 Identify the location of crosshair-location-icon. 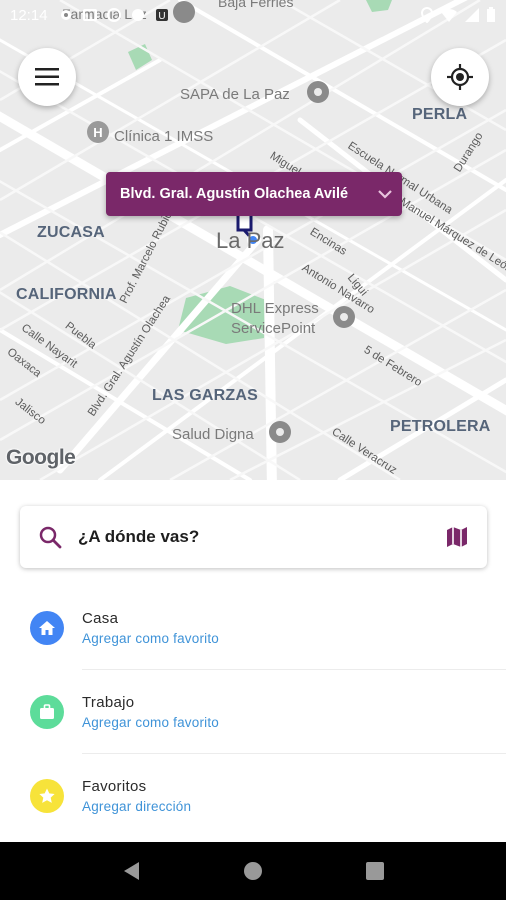
(460, 77).